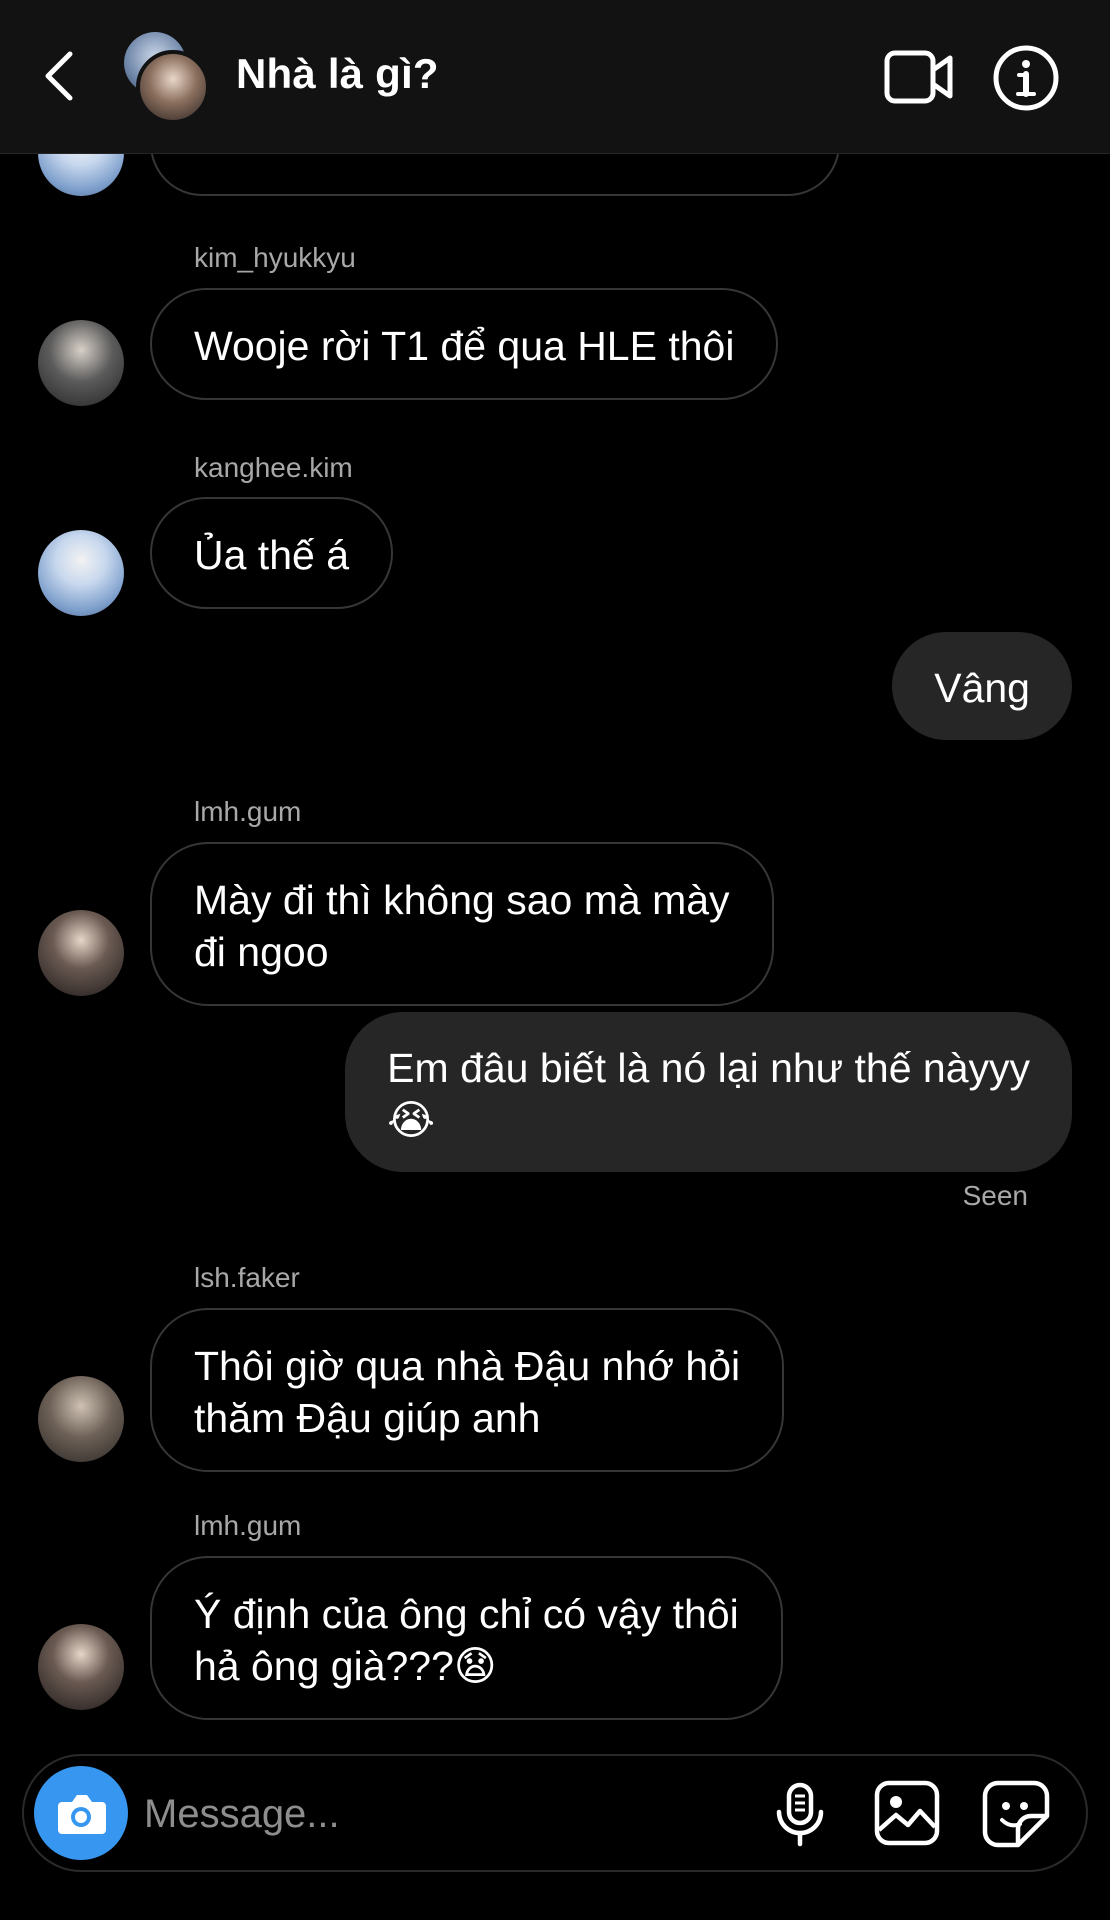  I want to click on message-composer, so click(555, 1813).